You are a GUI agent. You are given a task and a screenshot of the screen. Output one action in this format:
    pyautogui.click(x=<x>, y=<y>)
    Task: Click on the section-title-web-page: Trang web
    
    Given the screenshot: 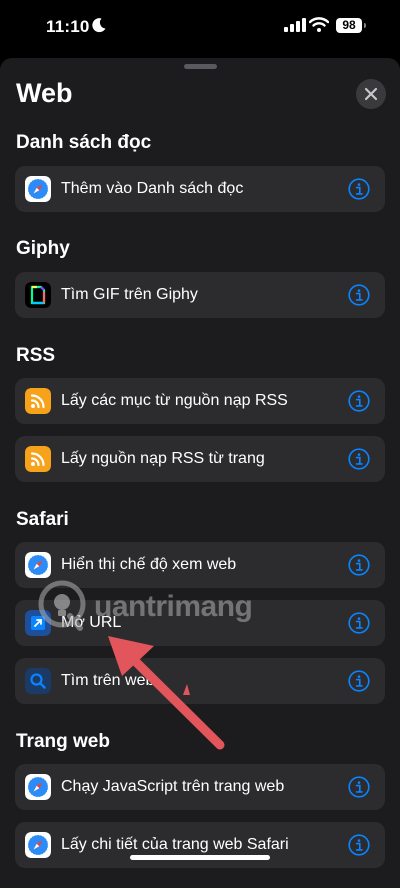 What is the action you would take?
    pyautogui.click(x=63, y=741)
    